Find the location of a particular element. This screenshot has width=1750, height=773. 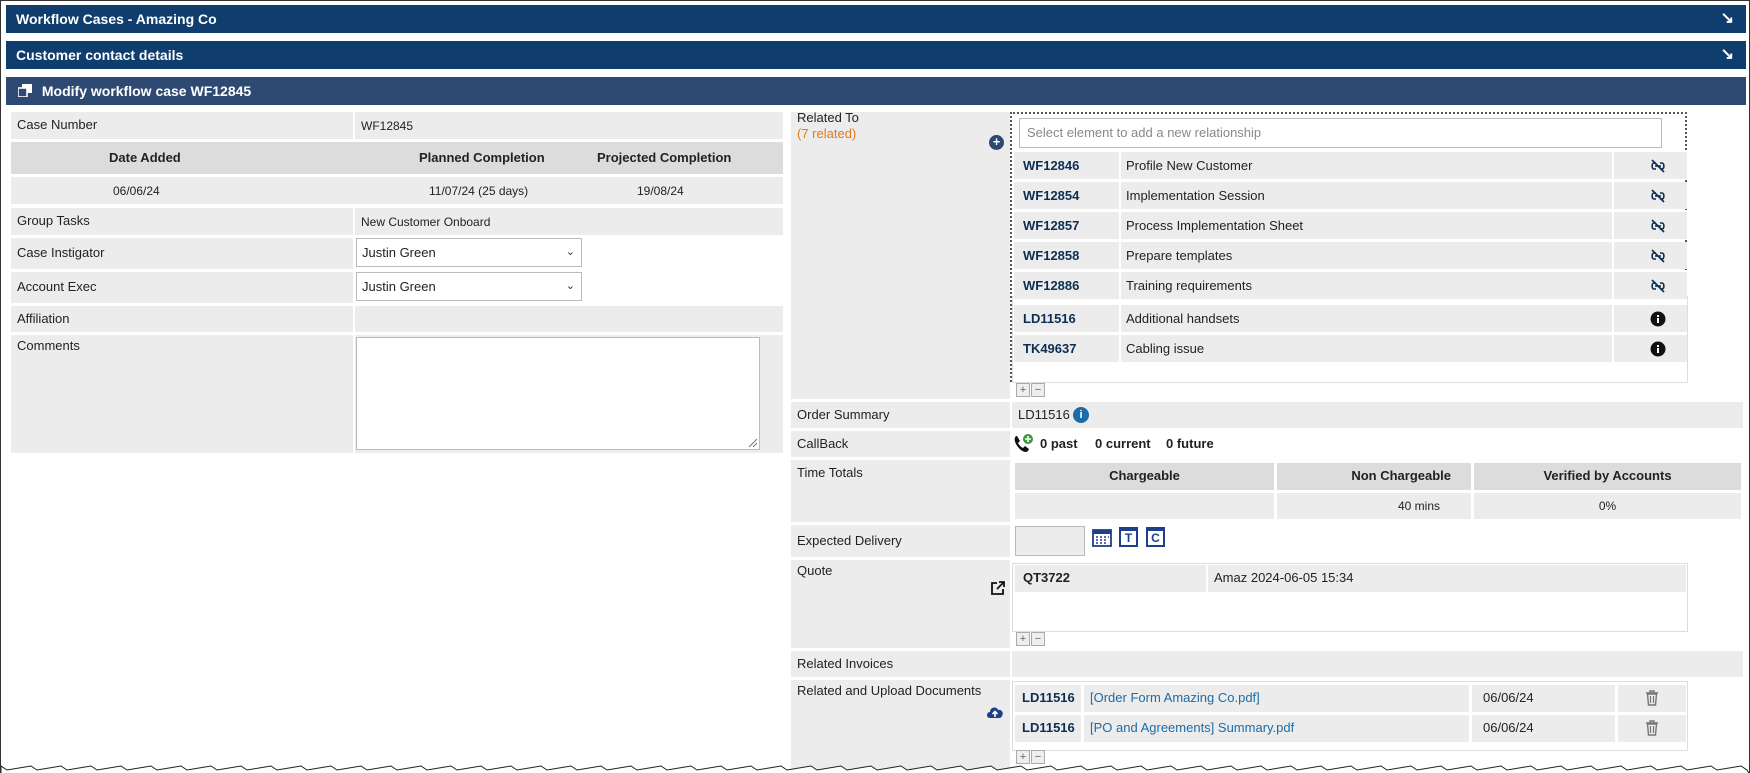

chevron-down-icon: ⌄ is located at coordinates (570, 252).